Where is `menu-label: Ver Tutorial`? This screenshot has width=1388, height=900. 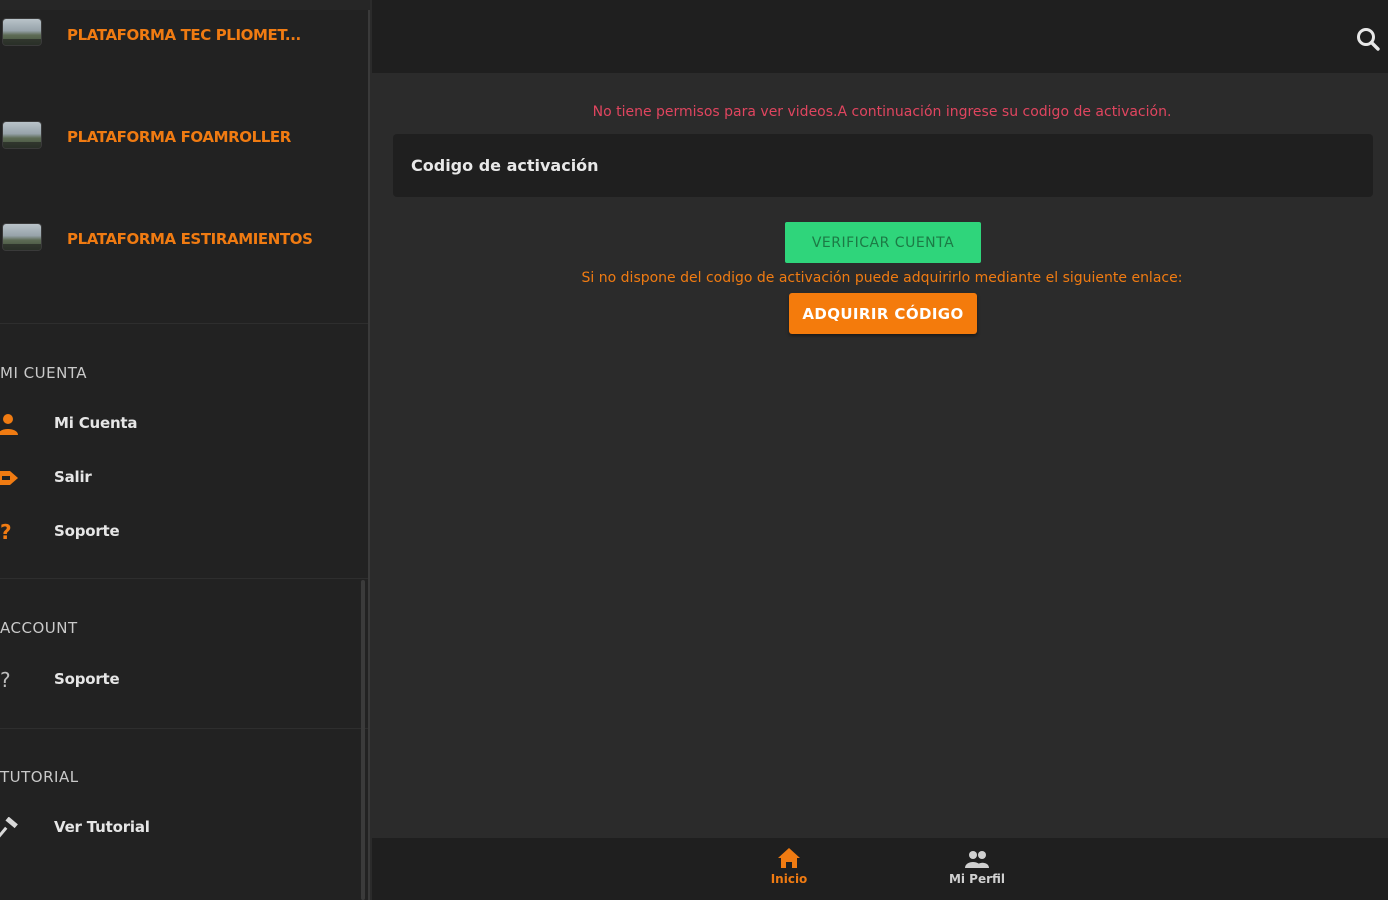
menu-label: Ver Tutorial is located at coordinates (102, 827).